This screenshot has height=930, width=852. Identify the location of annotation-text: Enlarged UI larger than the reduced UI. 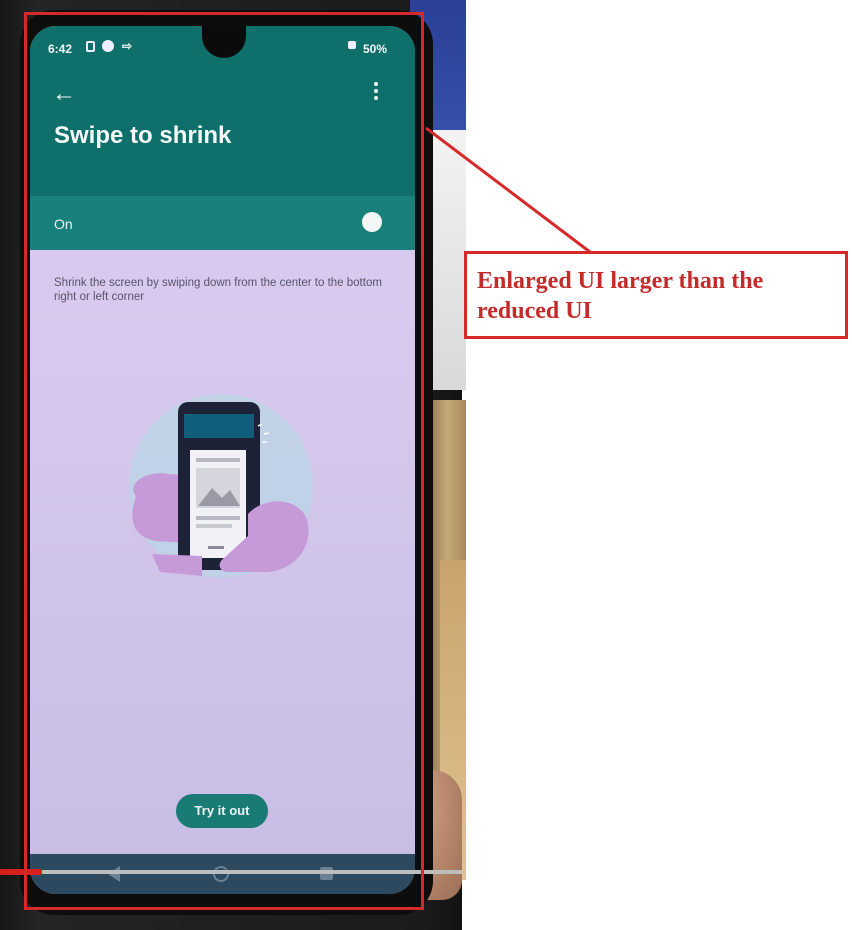
(620, 296).